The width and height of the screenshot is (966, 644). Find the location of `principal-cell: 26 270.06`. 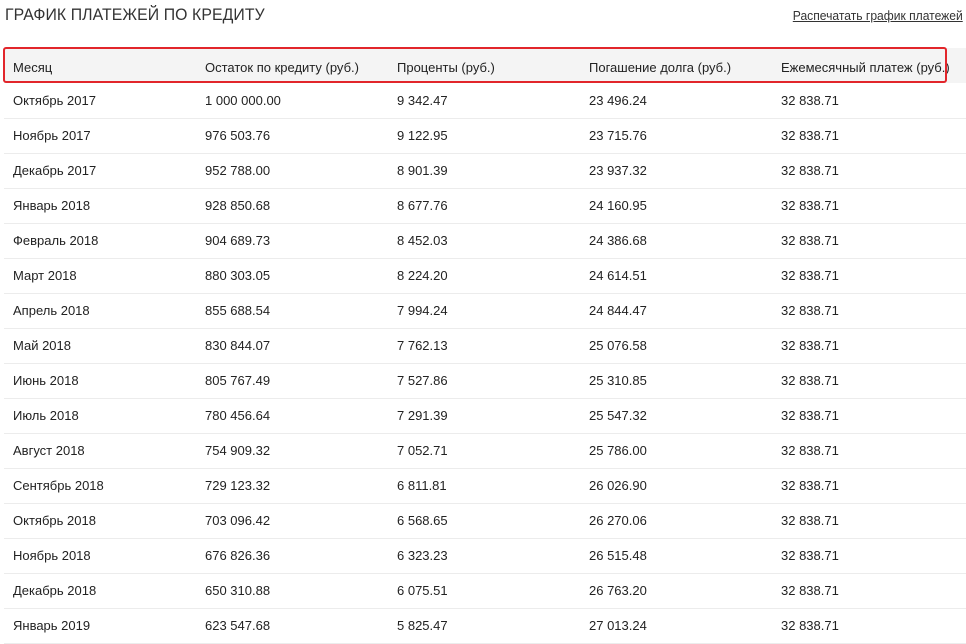

principal-cell: 26 270.06 is located at coordinates (618, 520).